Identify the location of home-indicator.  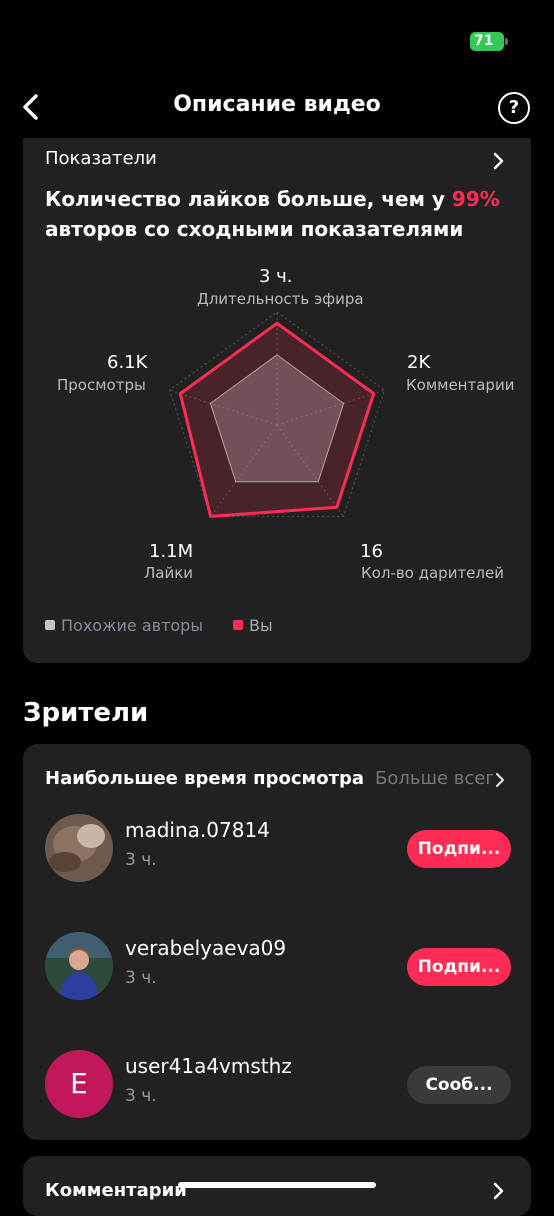
(277, 1185).